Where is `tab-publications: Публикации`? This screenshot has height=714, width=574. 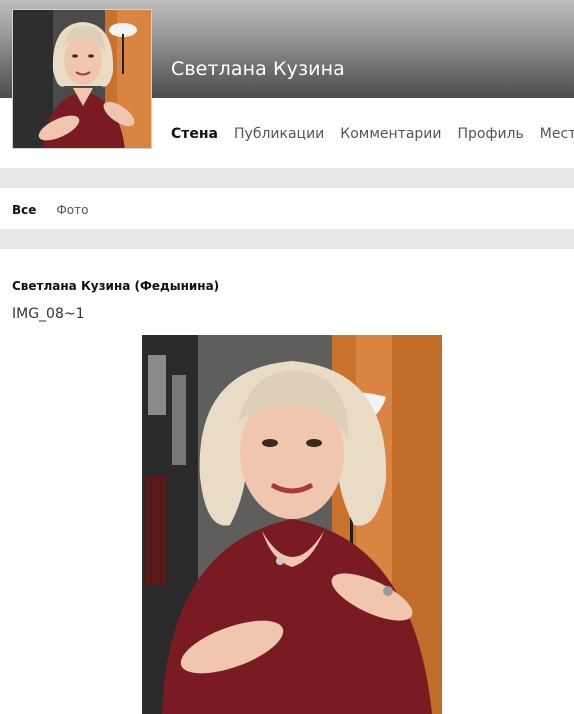 tab-publications: Публикации is located at coordinates (279, 136).